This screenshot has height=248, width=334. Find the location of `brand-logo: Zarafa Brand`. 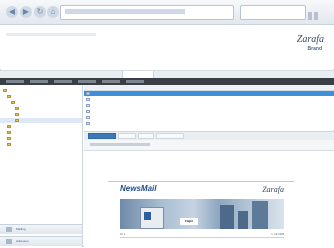

brand-logo: Zarafa Brand is located at coordinates (295, 48).